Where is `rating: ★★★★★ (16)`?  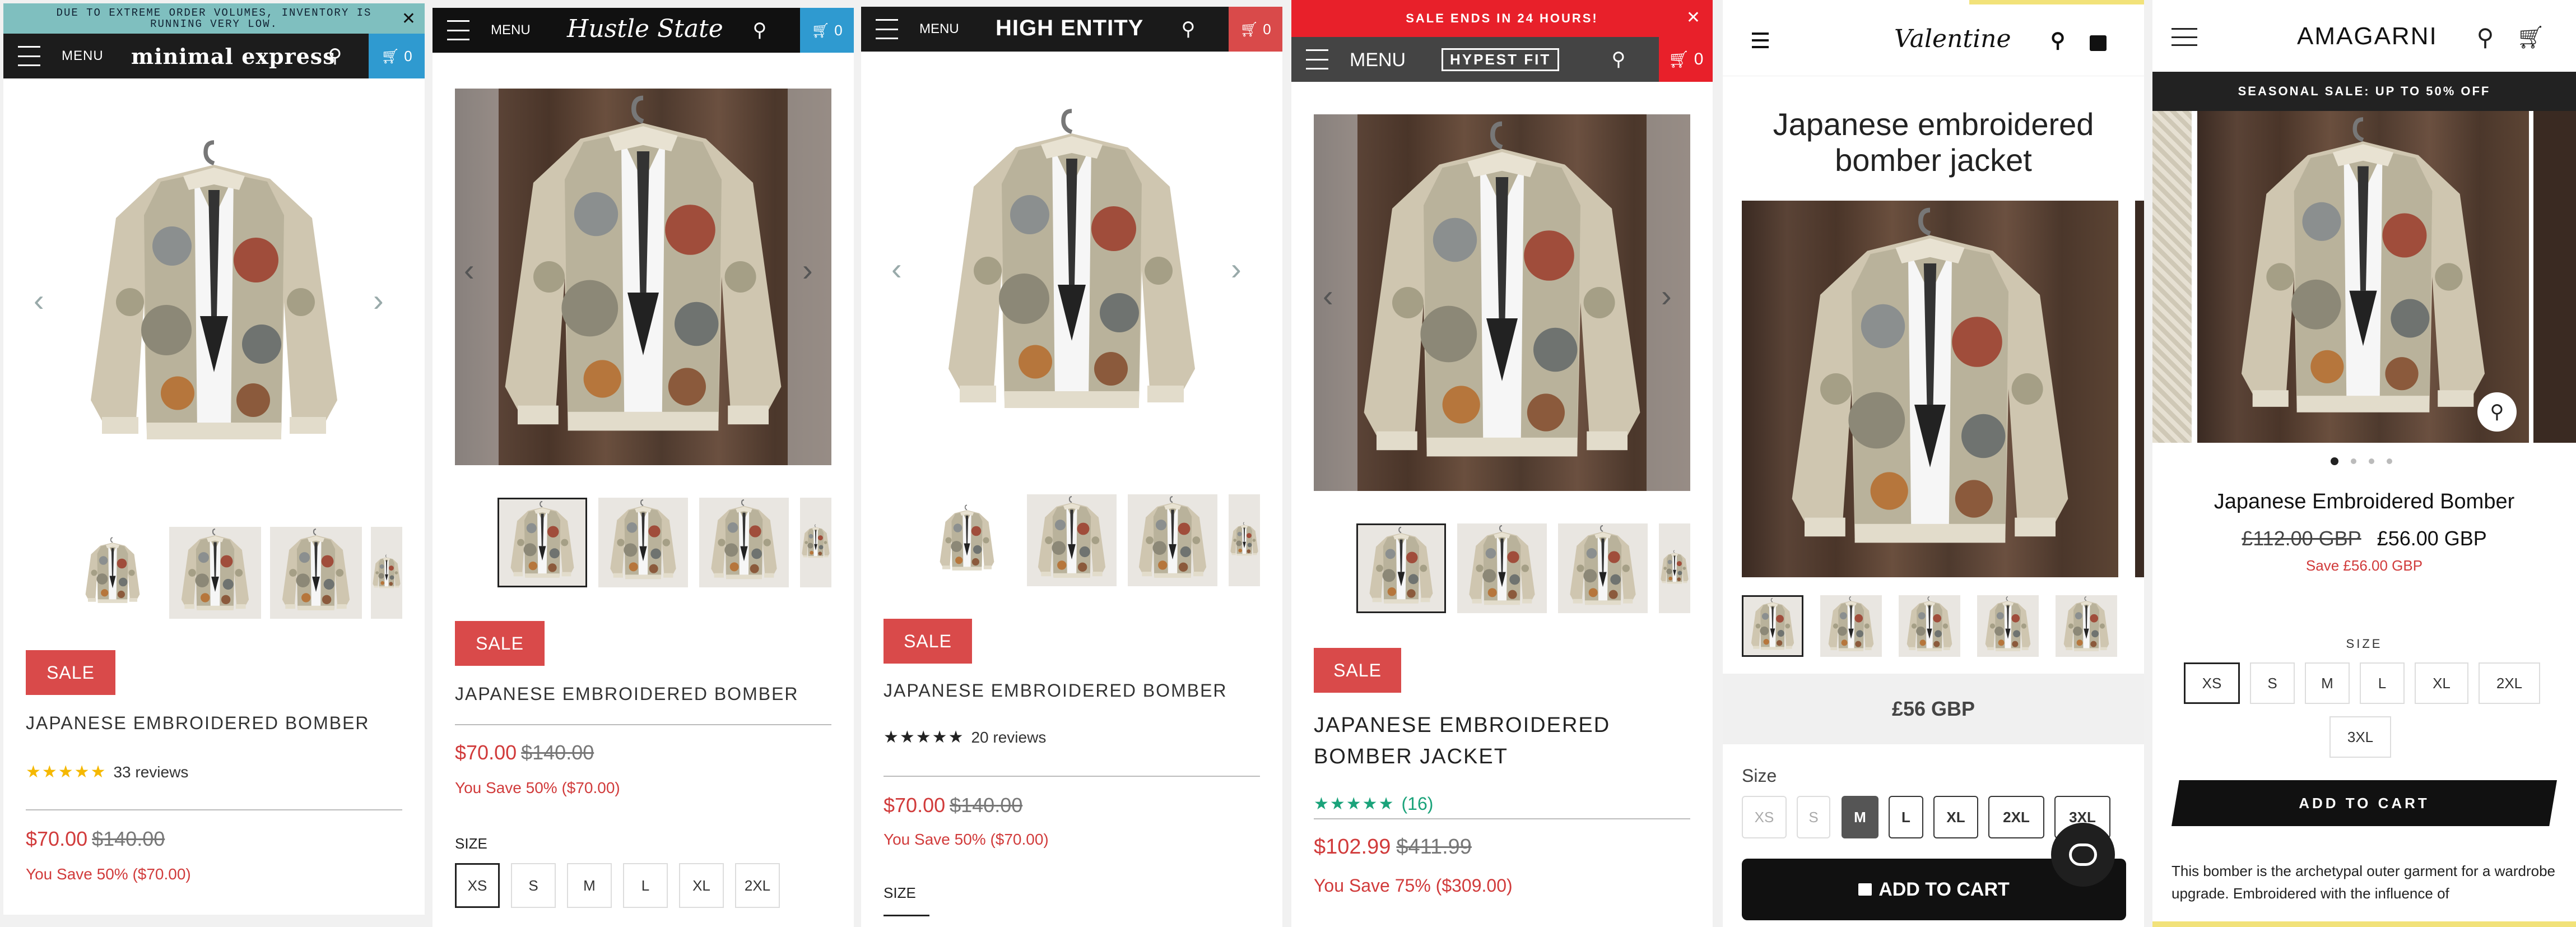 rating: ★★★★★ (16) is located at coordinates (1373, 804).